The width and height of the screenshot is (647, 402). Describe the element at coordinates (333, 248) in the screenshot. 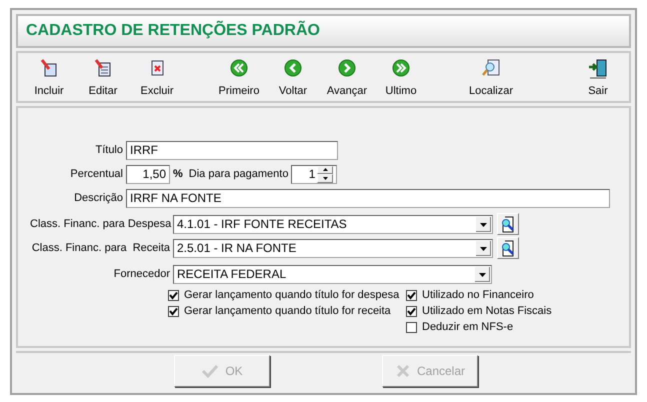

I see `dropdown-field: 2.5.01 - IR NA FONTE` at that location.